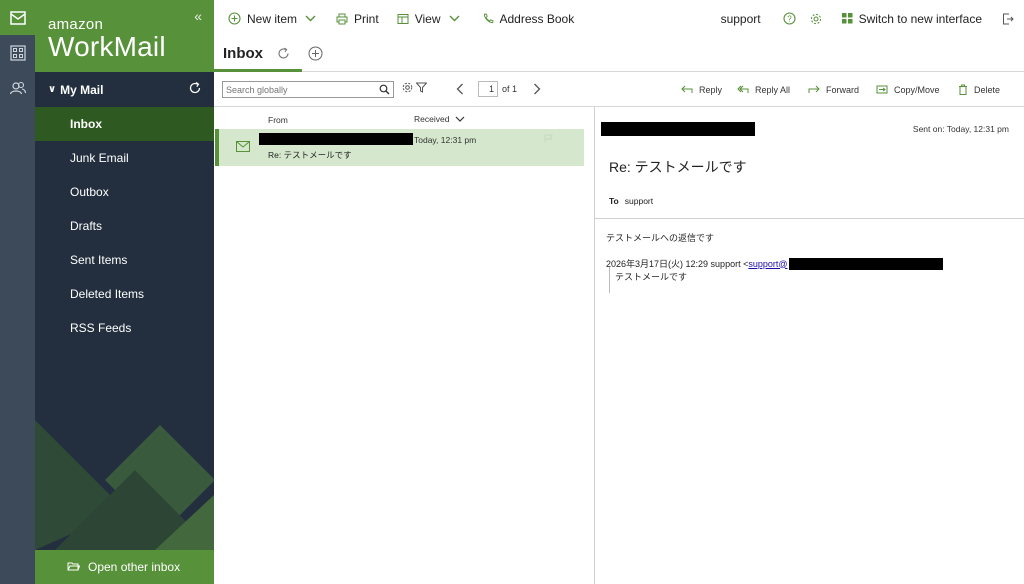 Image resolution: width=1024 pixels, height=584 pixels. I want to click on to-value: support, so click(639, 201).